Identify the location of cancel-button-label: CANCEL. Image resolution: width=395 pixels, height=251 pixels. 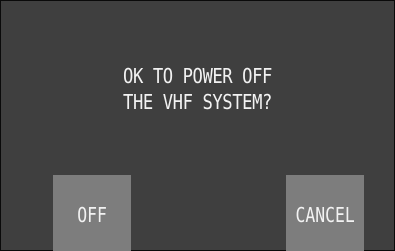
(325, 215).